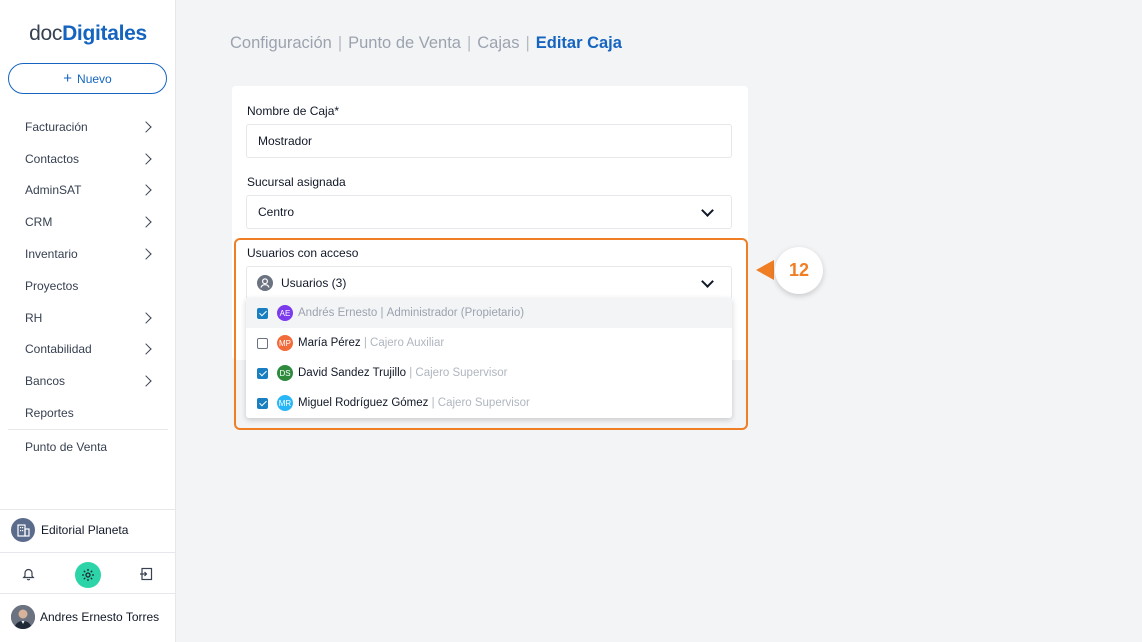 The height and width of the screenshot is (642, 1142). I want to click on breadcrumb-current: Editar Caja, so click(578, 43).